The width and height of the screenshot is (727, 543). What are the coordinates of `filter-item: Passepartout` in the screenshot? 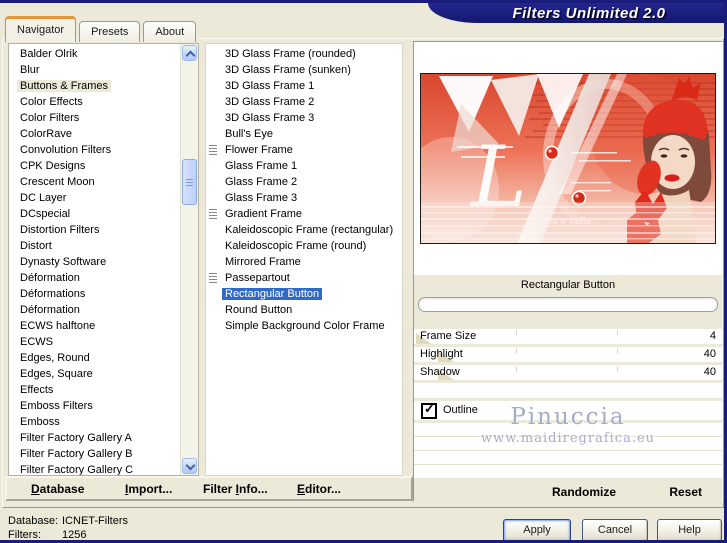 It's located at (304, 278).